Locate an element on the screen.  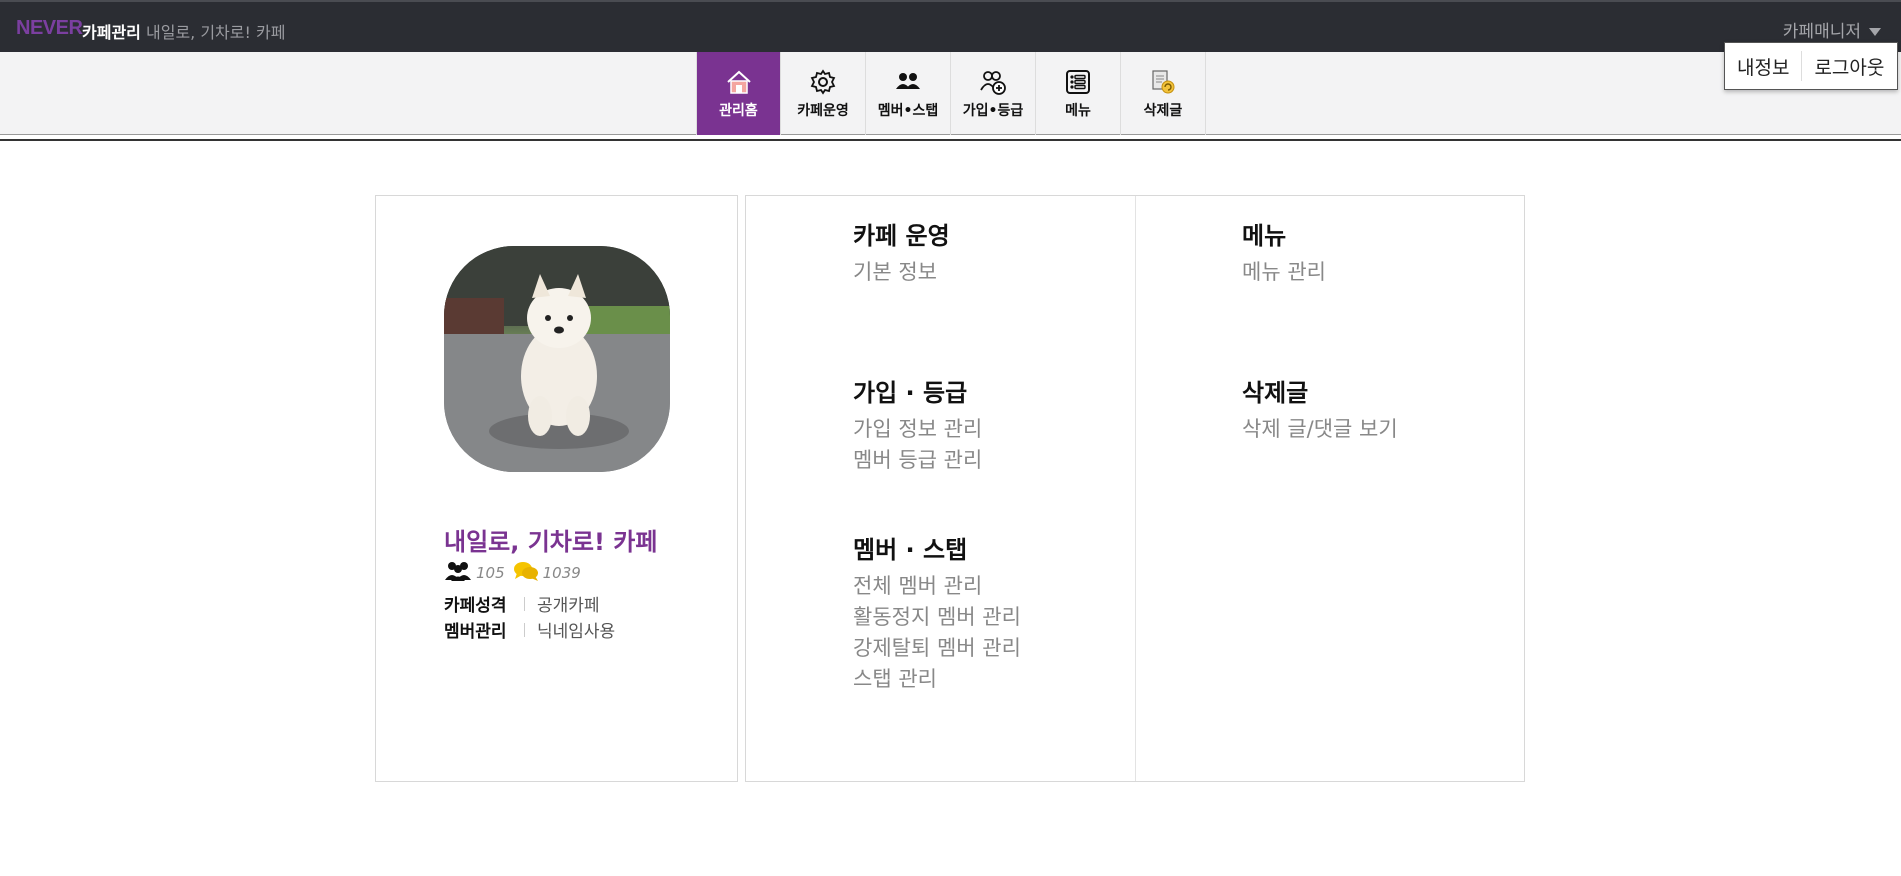
tab-admin-home: 관리홈 is located at coordinates (738, 93).